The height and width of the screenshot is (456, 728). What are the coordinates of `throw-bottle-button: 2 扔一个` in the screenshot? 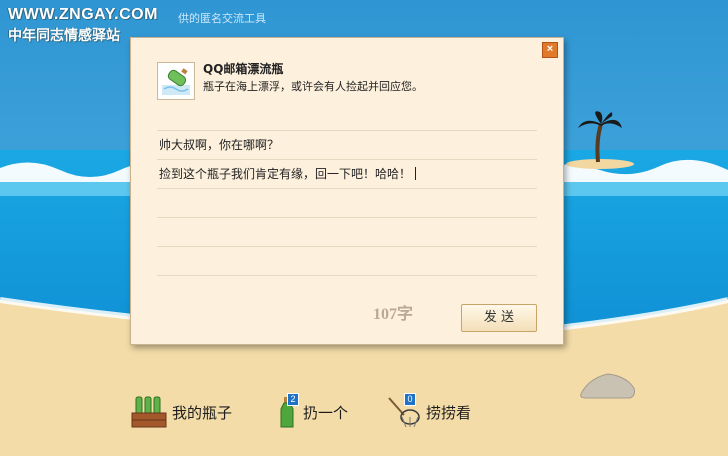 It's located at (312, 411).